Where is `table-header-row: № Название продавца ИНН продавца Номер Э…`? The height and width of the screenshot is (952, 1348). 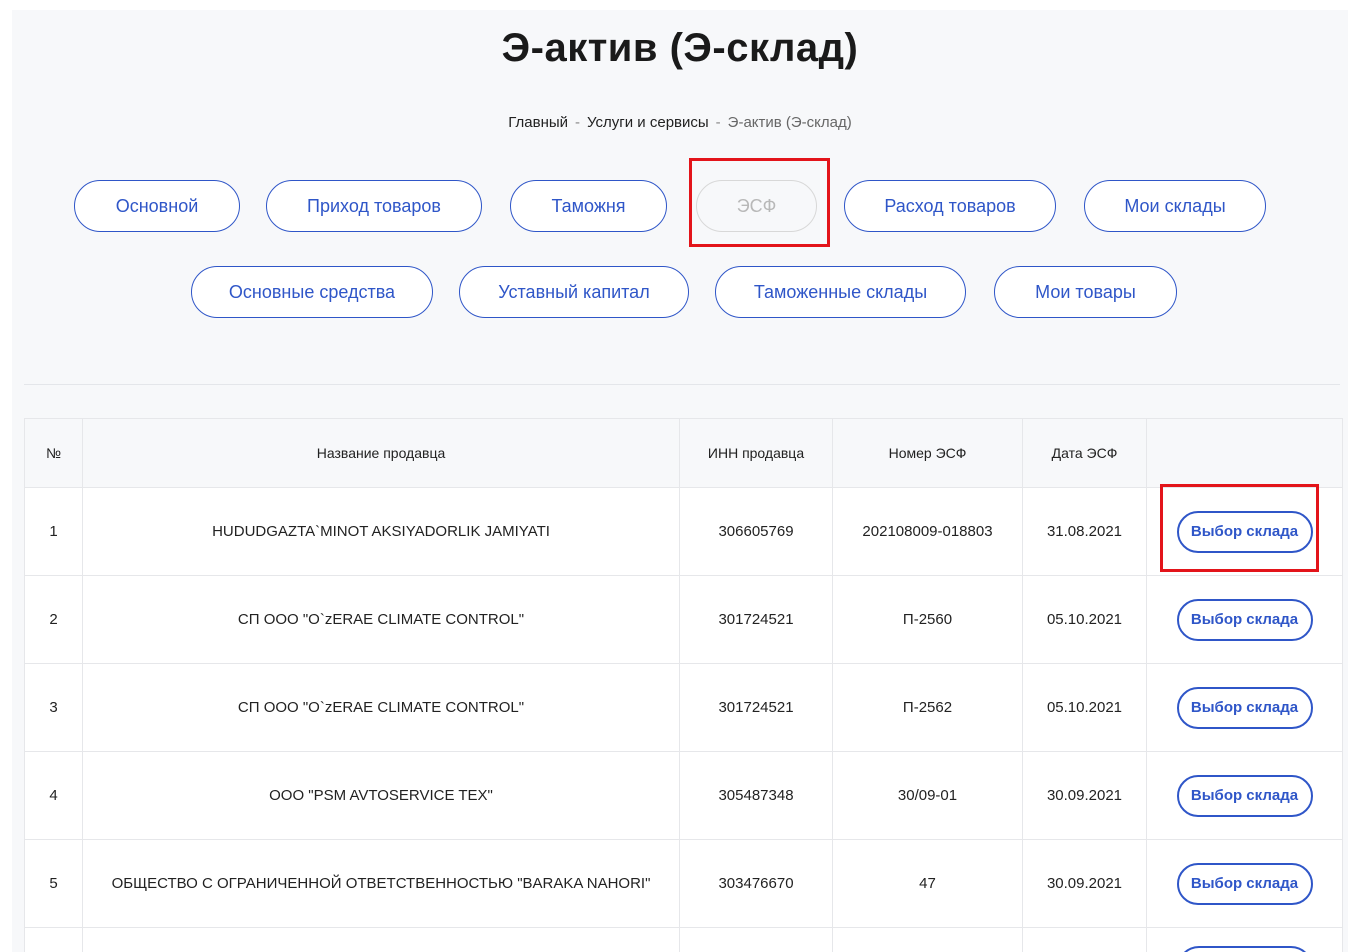
table-header-row: № Название продавца ИНН продавца Номер Э… is located at coordinates (683, 453).